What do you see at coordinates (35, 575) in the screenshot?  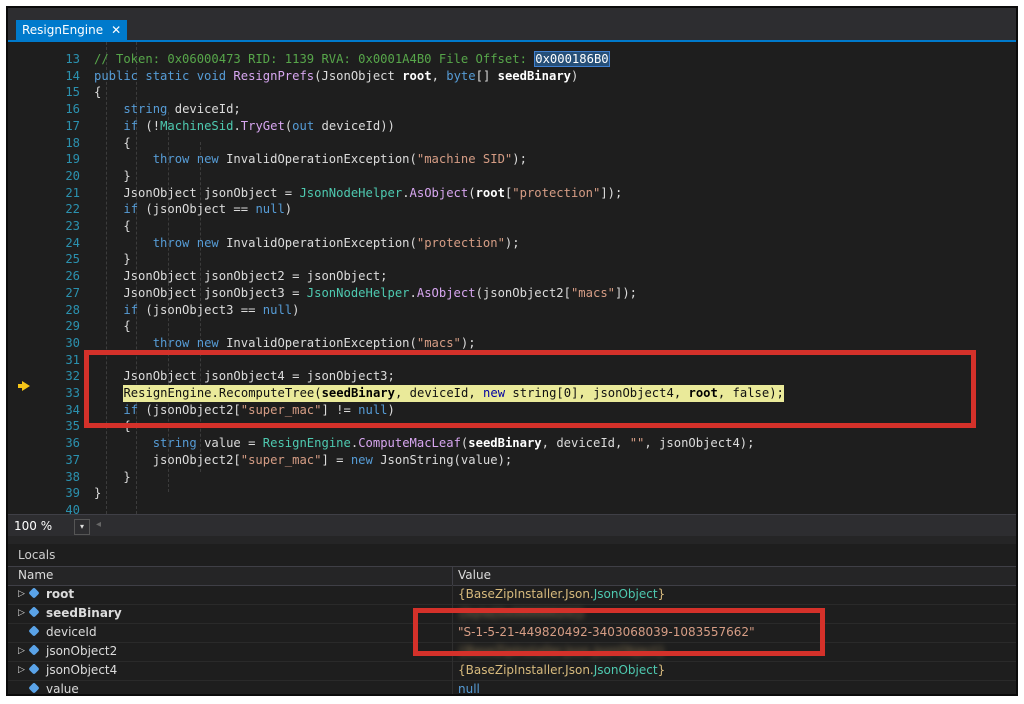 I see `column-header-name: Name` at bounding box center [35, 575].